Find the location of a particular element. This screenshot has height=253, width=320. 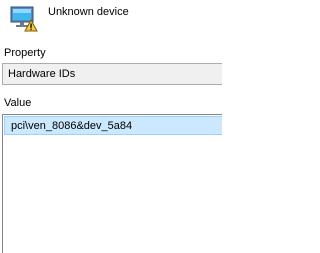

value-list-item-text: pci\ven_8086&dev_5a84 is located at coordinates (72, 126).